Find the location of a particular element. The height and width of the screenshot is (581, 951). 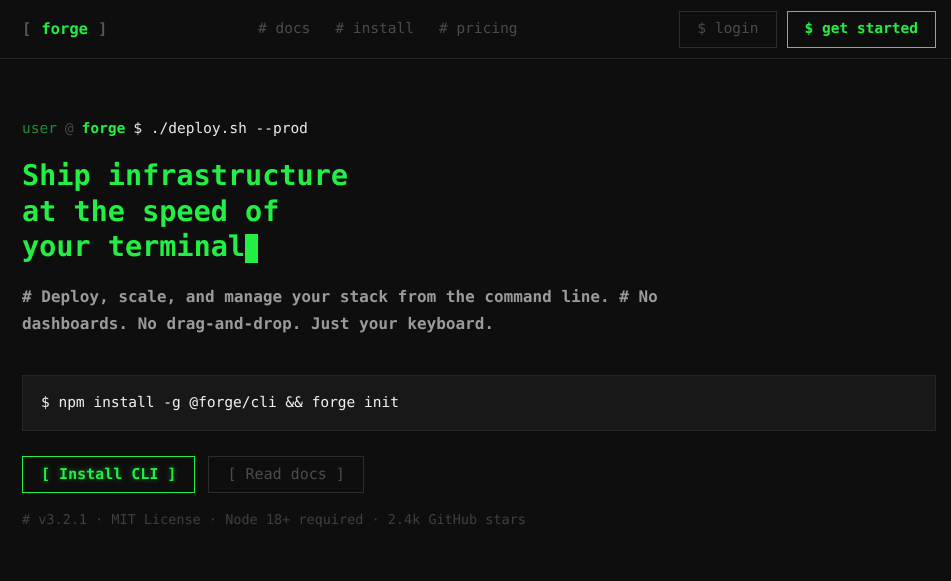

nav-link: # install is located at coordinates (374, 29).